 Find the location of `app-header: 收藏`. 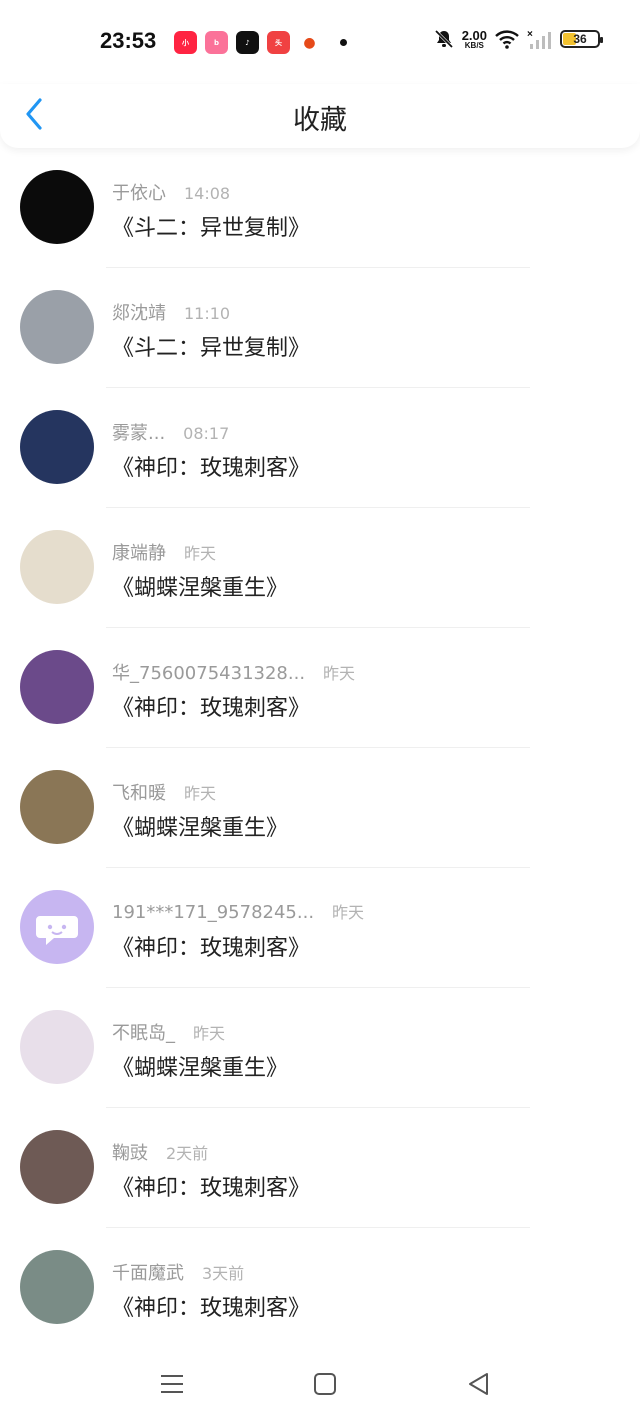

app-header: 收藏 is located at coordinates (320, 116).